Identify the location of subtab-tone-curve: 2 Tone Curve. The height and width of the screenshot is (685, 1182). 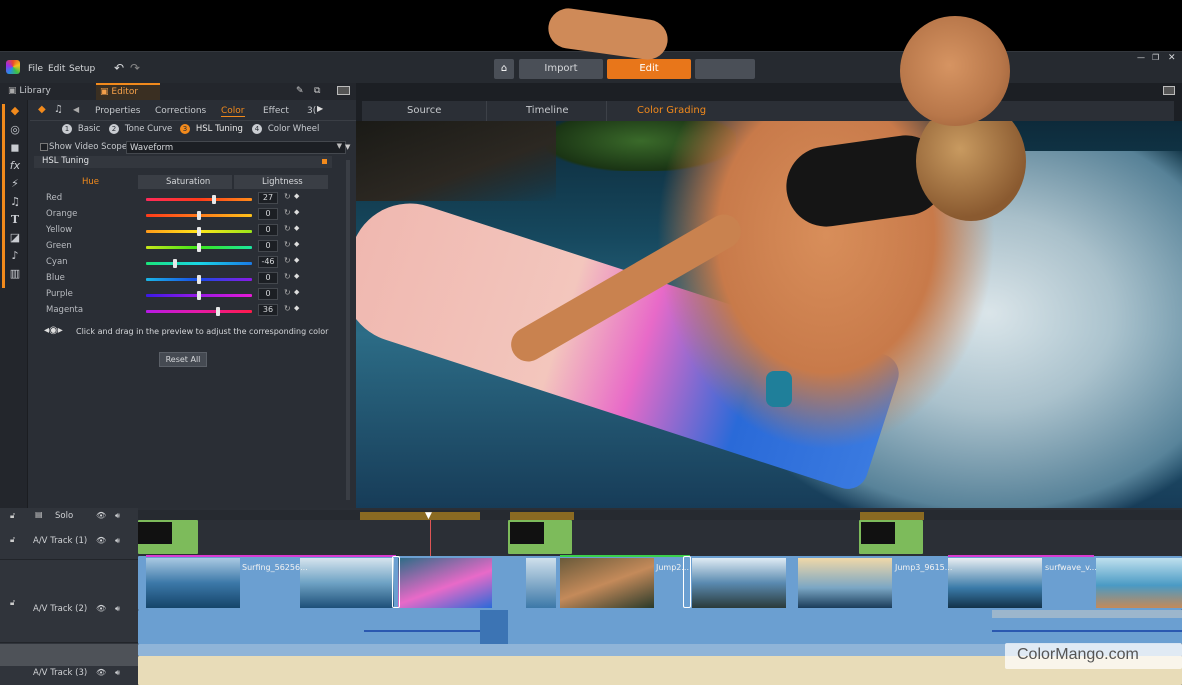
(140, 129).